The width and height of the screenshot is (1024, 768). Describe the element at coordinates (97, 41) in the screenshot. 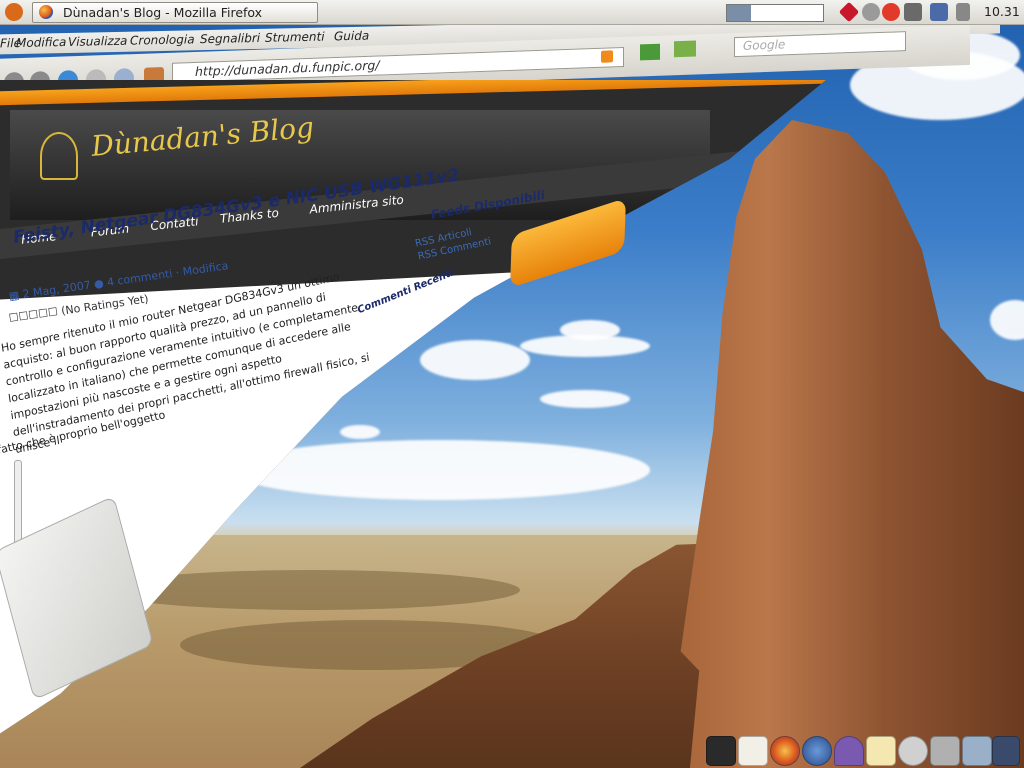

I see `menu-visualizza: Visualizza` at that location.